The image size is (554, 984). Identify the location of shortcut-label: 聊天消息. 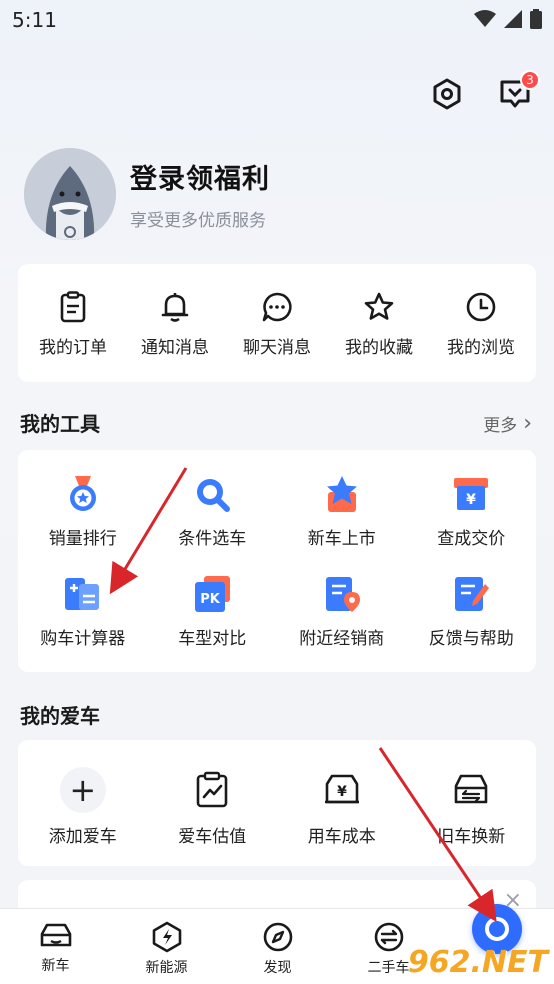
(277, 347).